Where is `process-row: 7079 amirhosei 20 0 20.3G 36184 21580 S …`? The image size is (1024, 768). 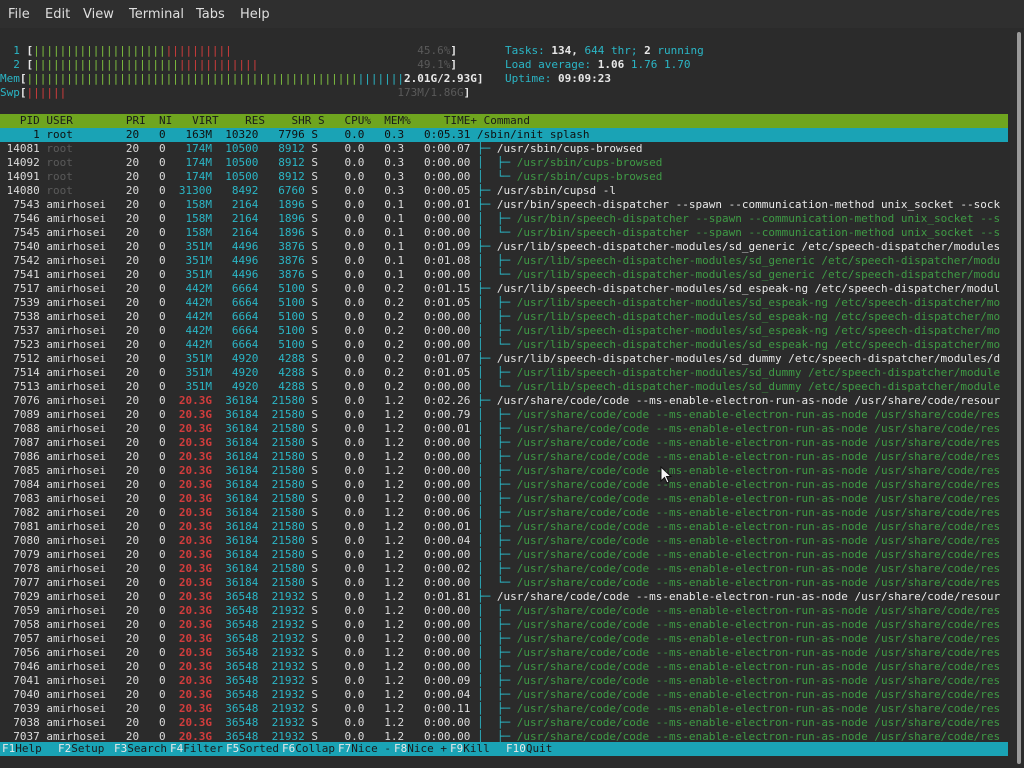
process-row: 7079 amirhosei 20 0 20.3G 36184 21580 S … is located at coordinates (504, 555).